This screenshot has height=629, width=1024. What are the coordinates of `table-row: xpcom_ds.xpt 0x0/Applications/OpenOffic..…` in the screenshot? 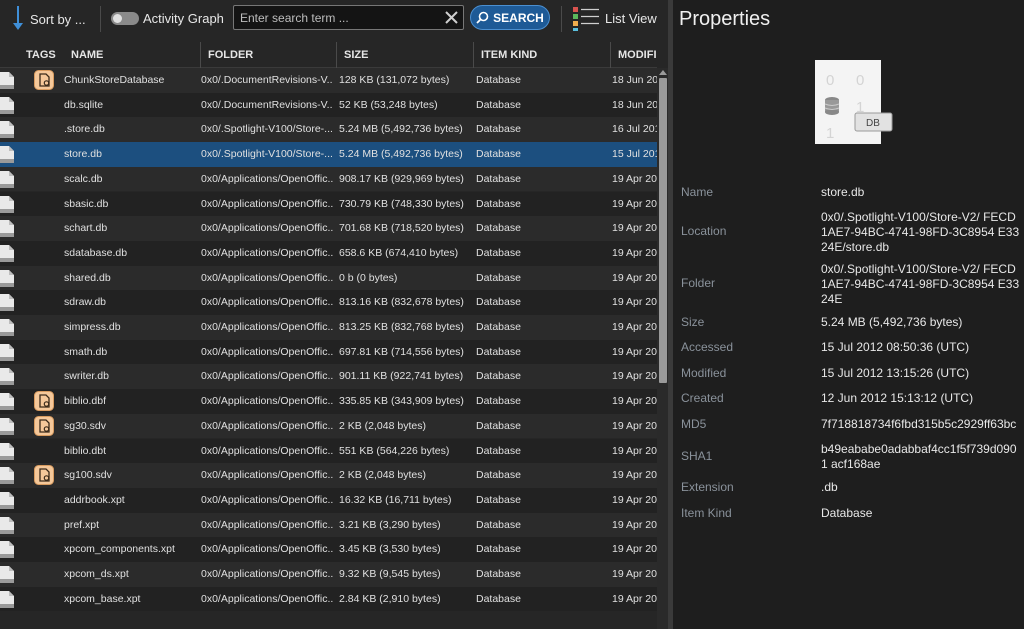 It's located at (328, 574).